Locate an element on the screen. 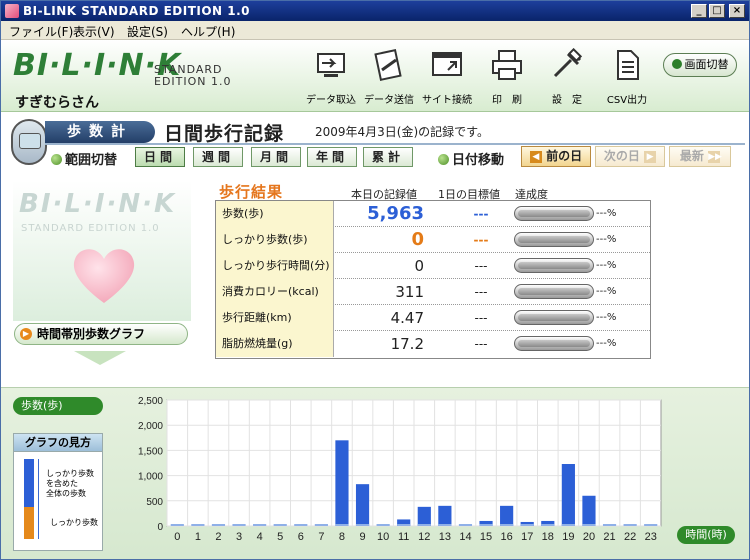  csv-export-button: CSV出力 is located at coordinates (627, 77).